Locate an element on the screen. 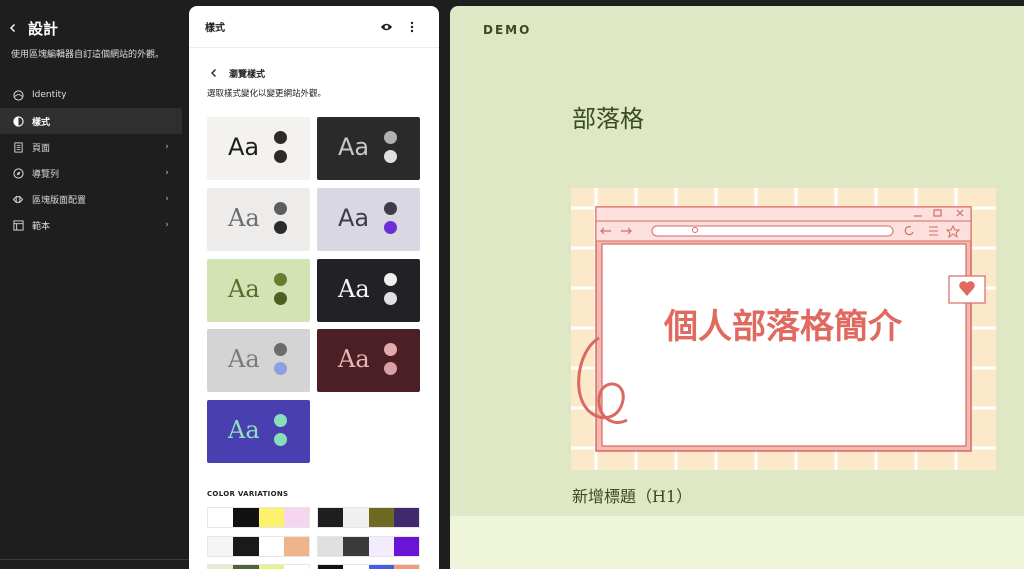 The image size is (1024, 569). sidebar-item-template-parts: 區塊版面配置 › is located at coordinates (91, 199).